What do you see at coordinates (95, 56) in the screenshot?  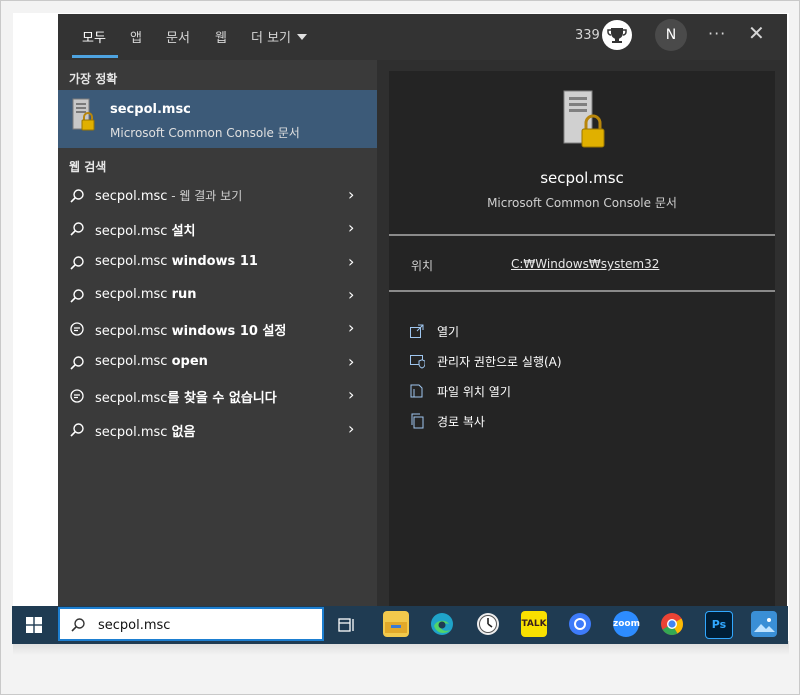 I see `tab-active-indicator` at bounding box center [95, 56].